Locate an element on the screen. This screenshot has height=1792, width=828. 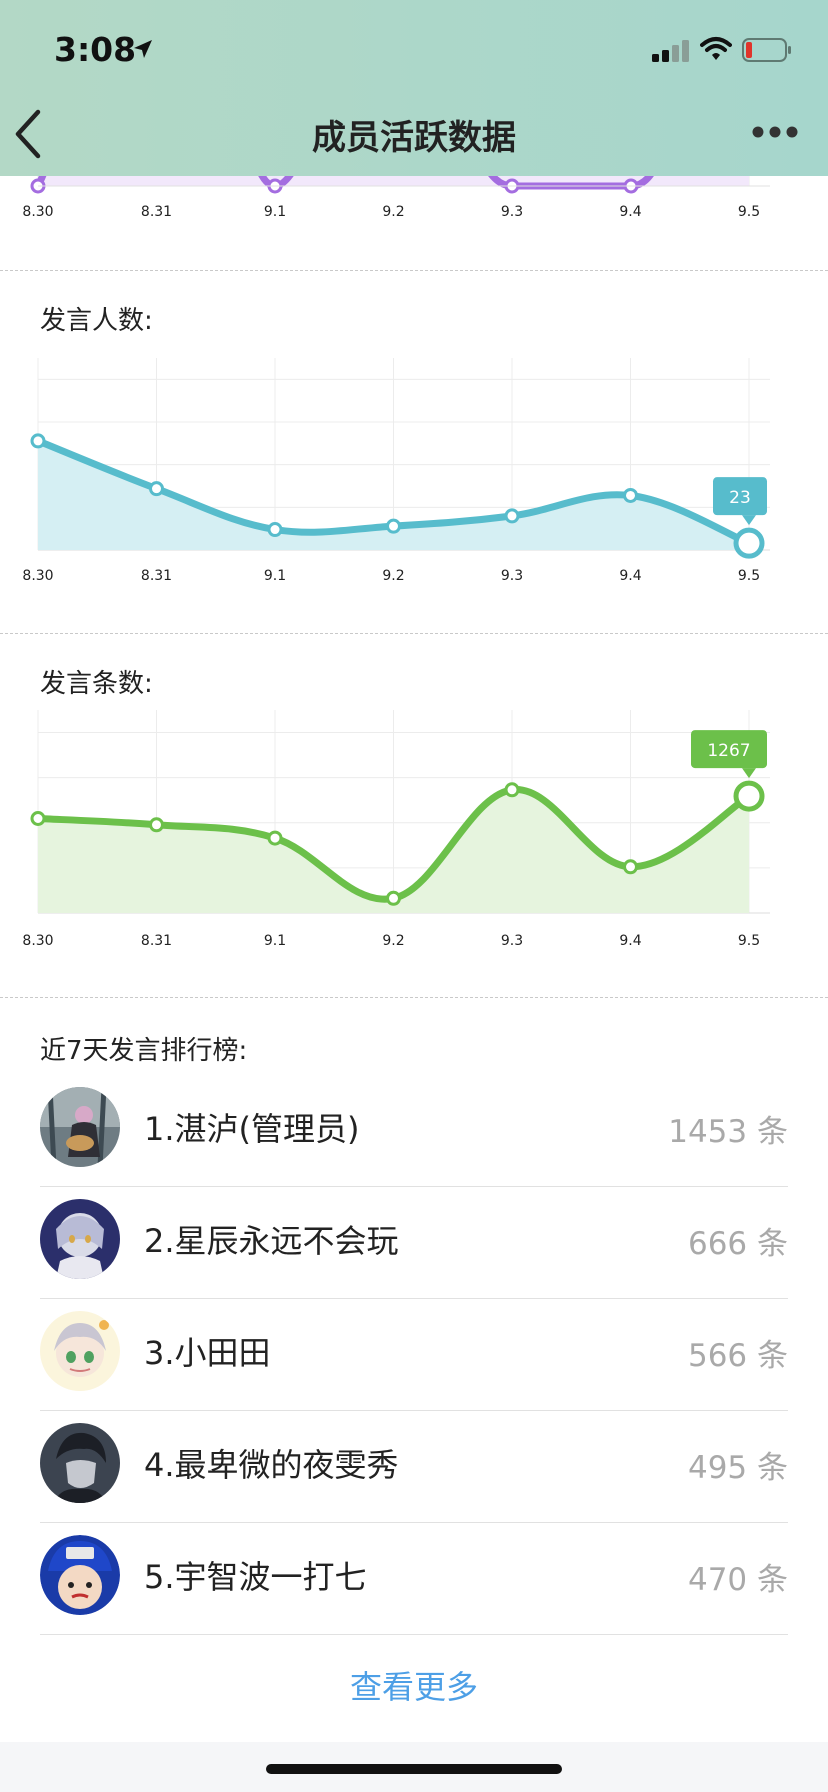
tooltip-value: 23 is located at coordinates (740, 498).